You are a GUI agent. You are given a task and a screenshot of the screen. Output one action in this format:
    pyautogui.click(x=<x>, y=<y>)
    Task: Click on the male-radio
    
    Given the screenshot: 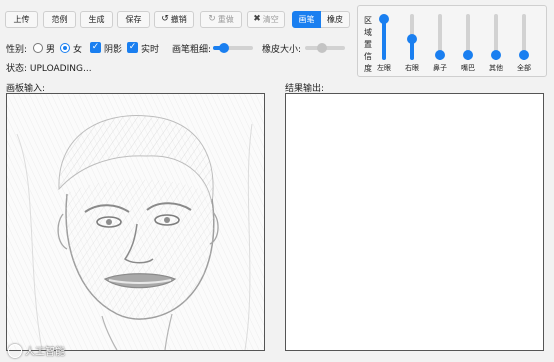 What is the action you would take?
    pyautogui.click(x=38, y=48)
    